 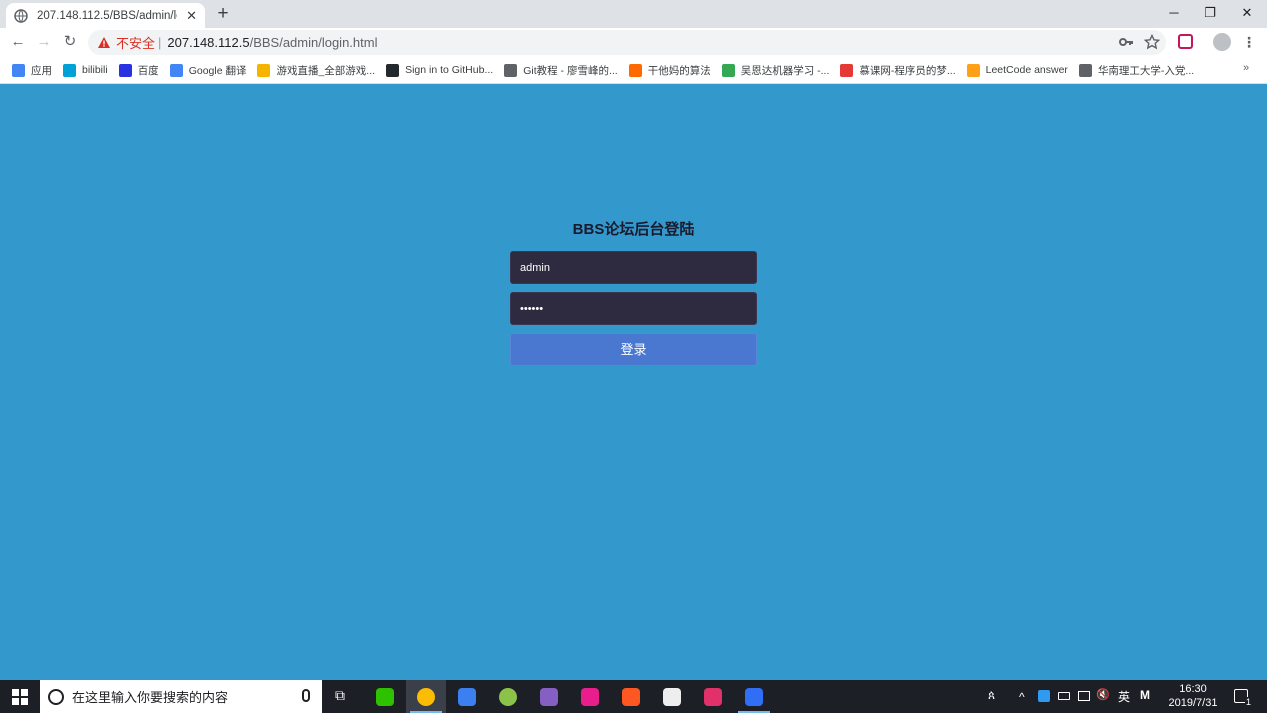 What do you see at coordinates (633, 349) in the screenshot?
I see `login-button: 登录` at bounding box center [633, 349].